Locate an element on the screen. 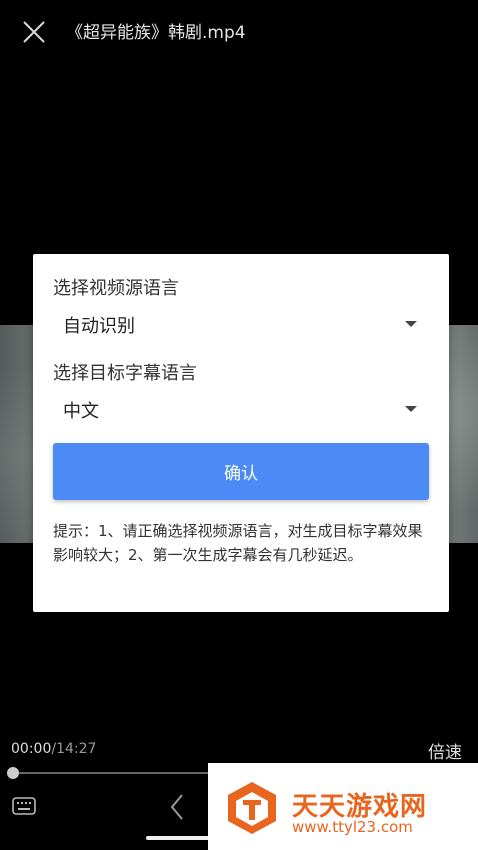  playback-speed-button: 倍速 is located at coordinates (445, 750).